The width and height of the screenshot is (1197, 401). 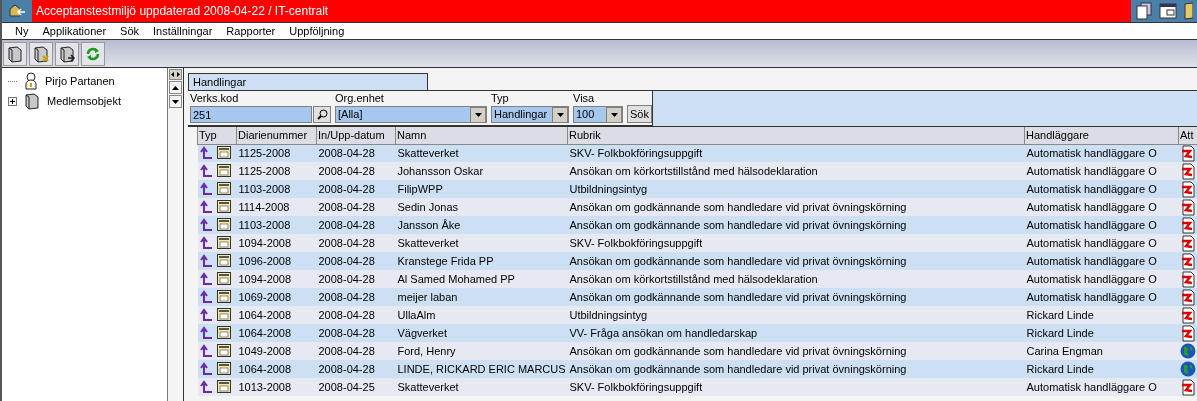 I want to click on table-row: 1013-2008 2008-04-25 Skatteverket SKV- Folkbokföringsuppgift Automatisk handläggare O, so click(x=697, y=387).